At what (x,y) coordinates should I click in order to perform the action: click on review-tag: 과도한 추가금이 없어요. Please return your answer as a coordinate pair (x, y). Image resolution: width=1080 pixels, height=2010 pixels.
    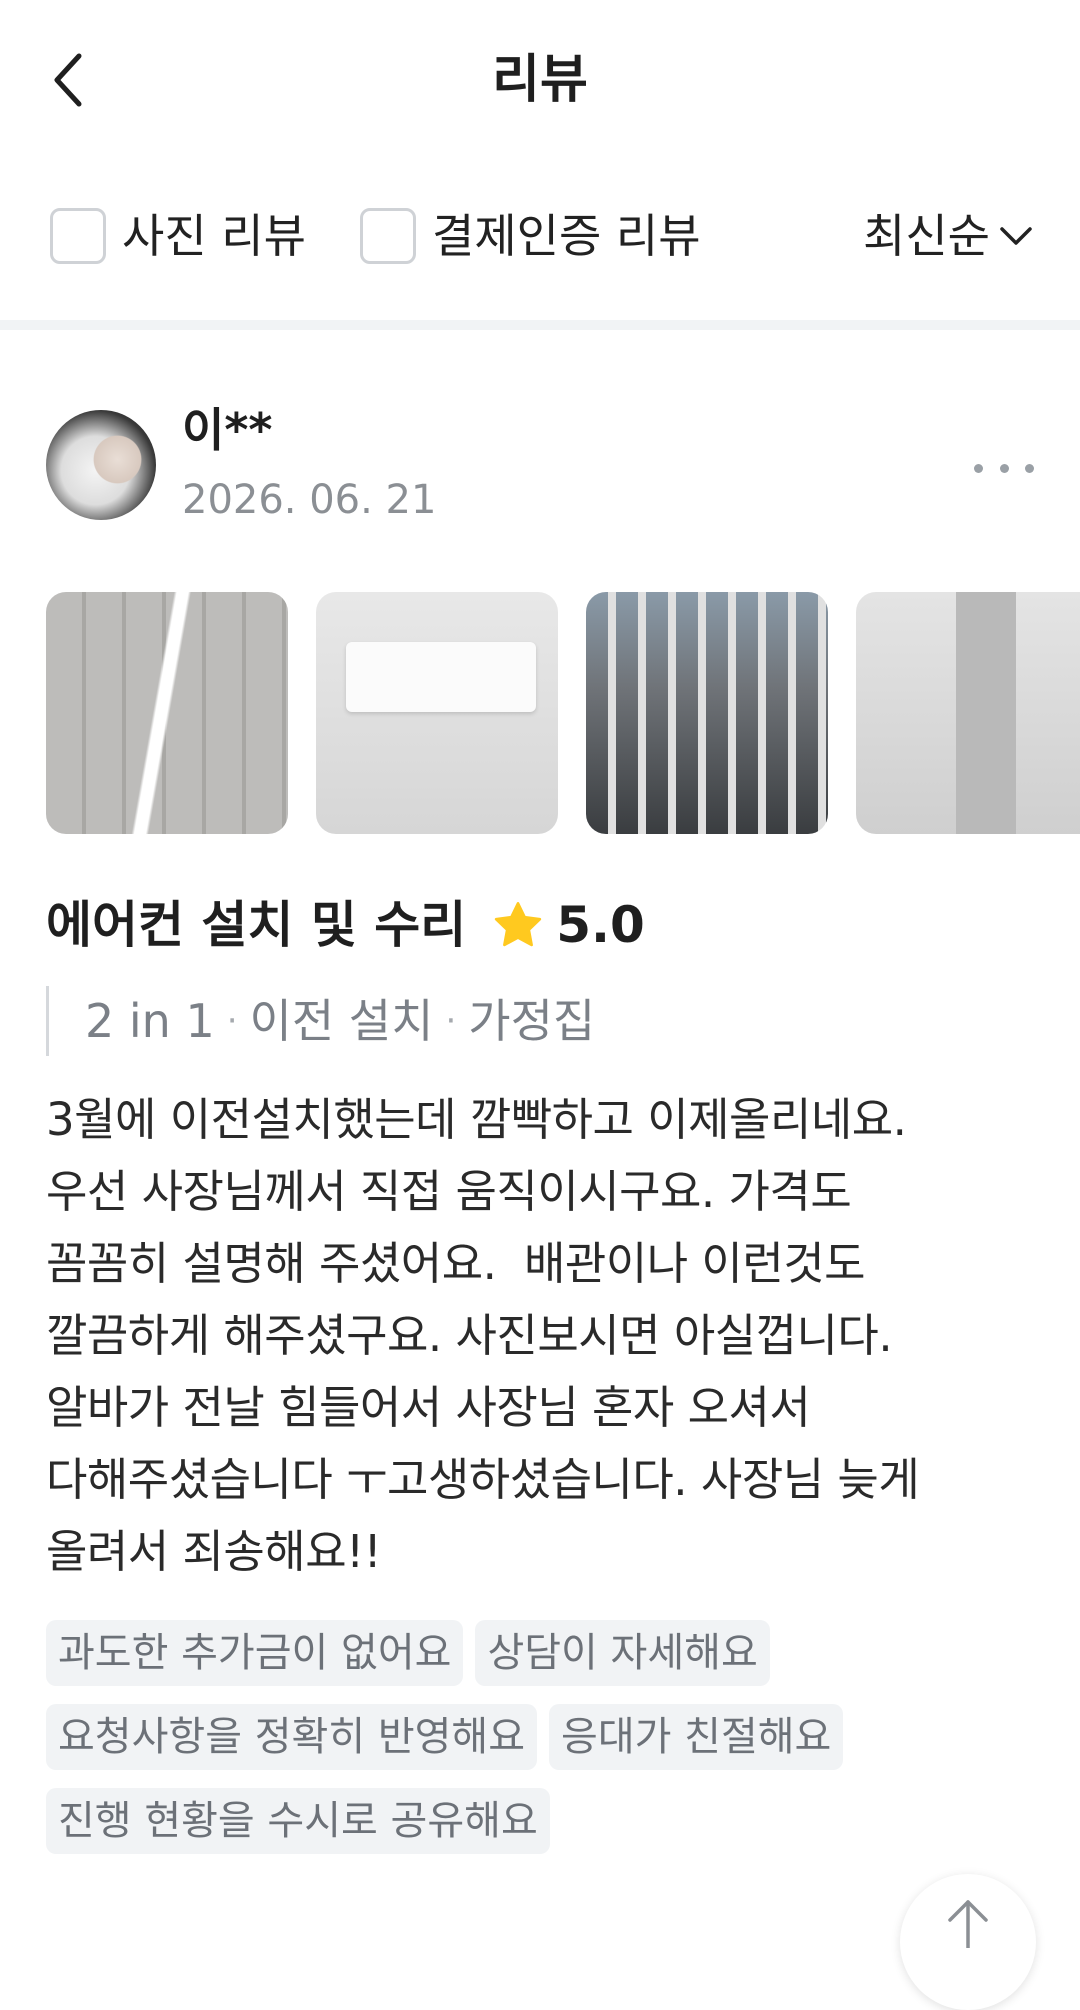
    Looking at the image, I should click on (255, 1653).